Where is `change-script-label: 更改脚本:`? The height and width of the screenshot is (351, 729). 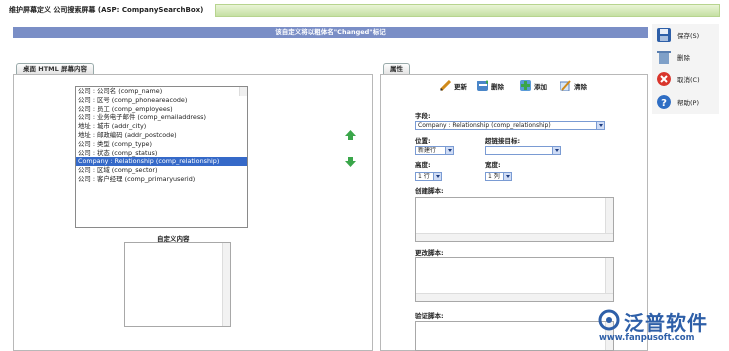 change-script-label: 更改脚本: is located at coordinates (429, 253).